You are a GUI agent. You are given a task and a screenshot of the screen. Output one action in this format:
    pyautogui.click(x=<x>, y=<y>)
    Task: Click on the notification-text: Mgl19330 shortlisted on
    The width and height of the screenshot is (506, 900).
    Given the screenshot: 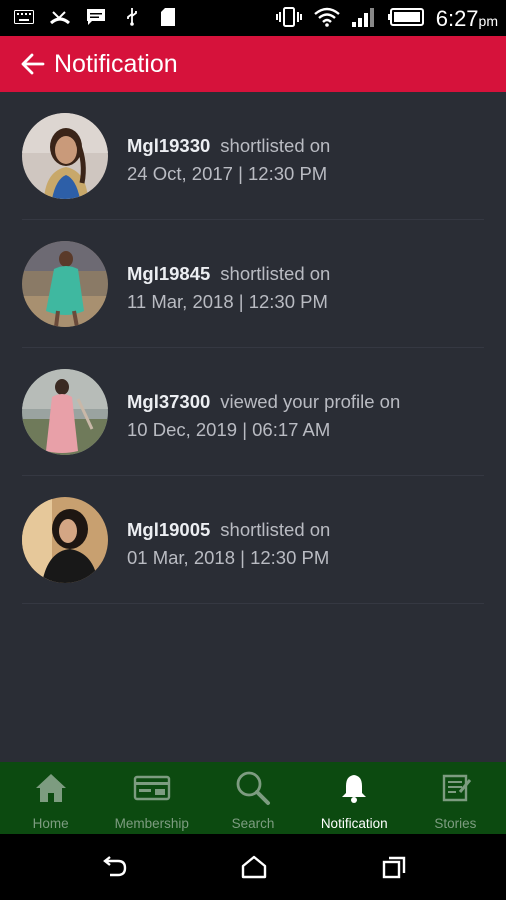 What is the action you would take?
    pyautogui.click(x=228, y=146)
    